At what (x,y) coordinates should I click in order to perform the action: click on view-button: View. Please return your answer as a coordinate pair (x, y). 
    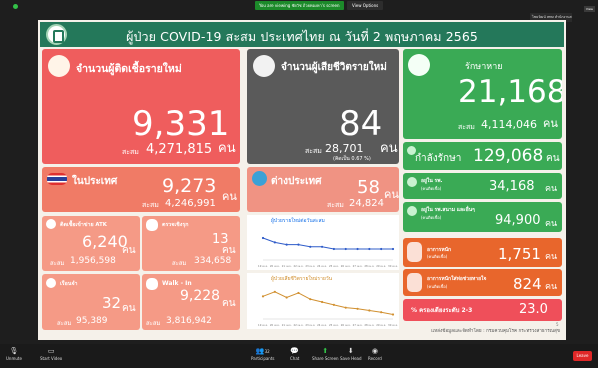
    Looking at the image, I should click on (589, 9).